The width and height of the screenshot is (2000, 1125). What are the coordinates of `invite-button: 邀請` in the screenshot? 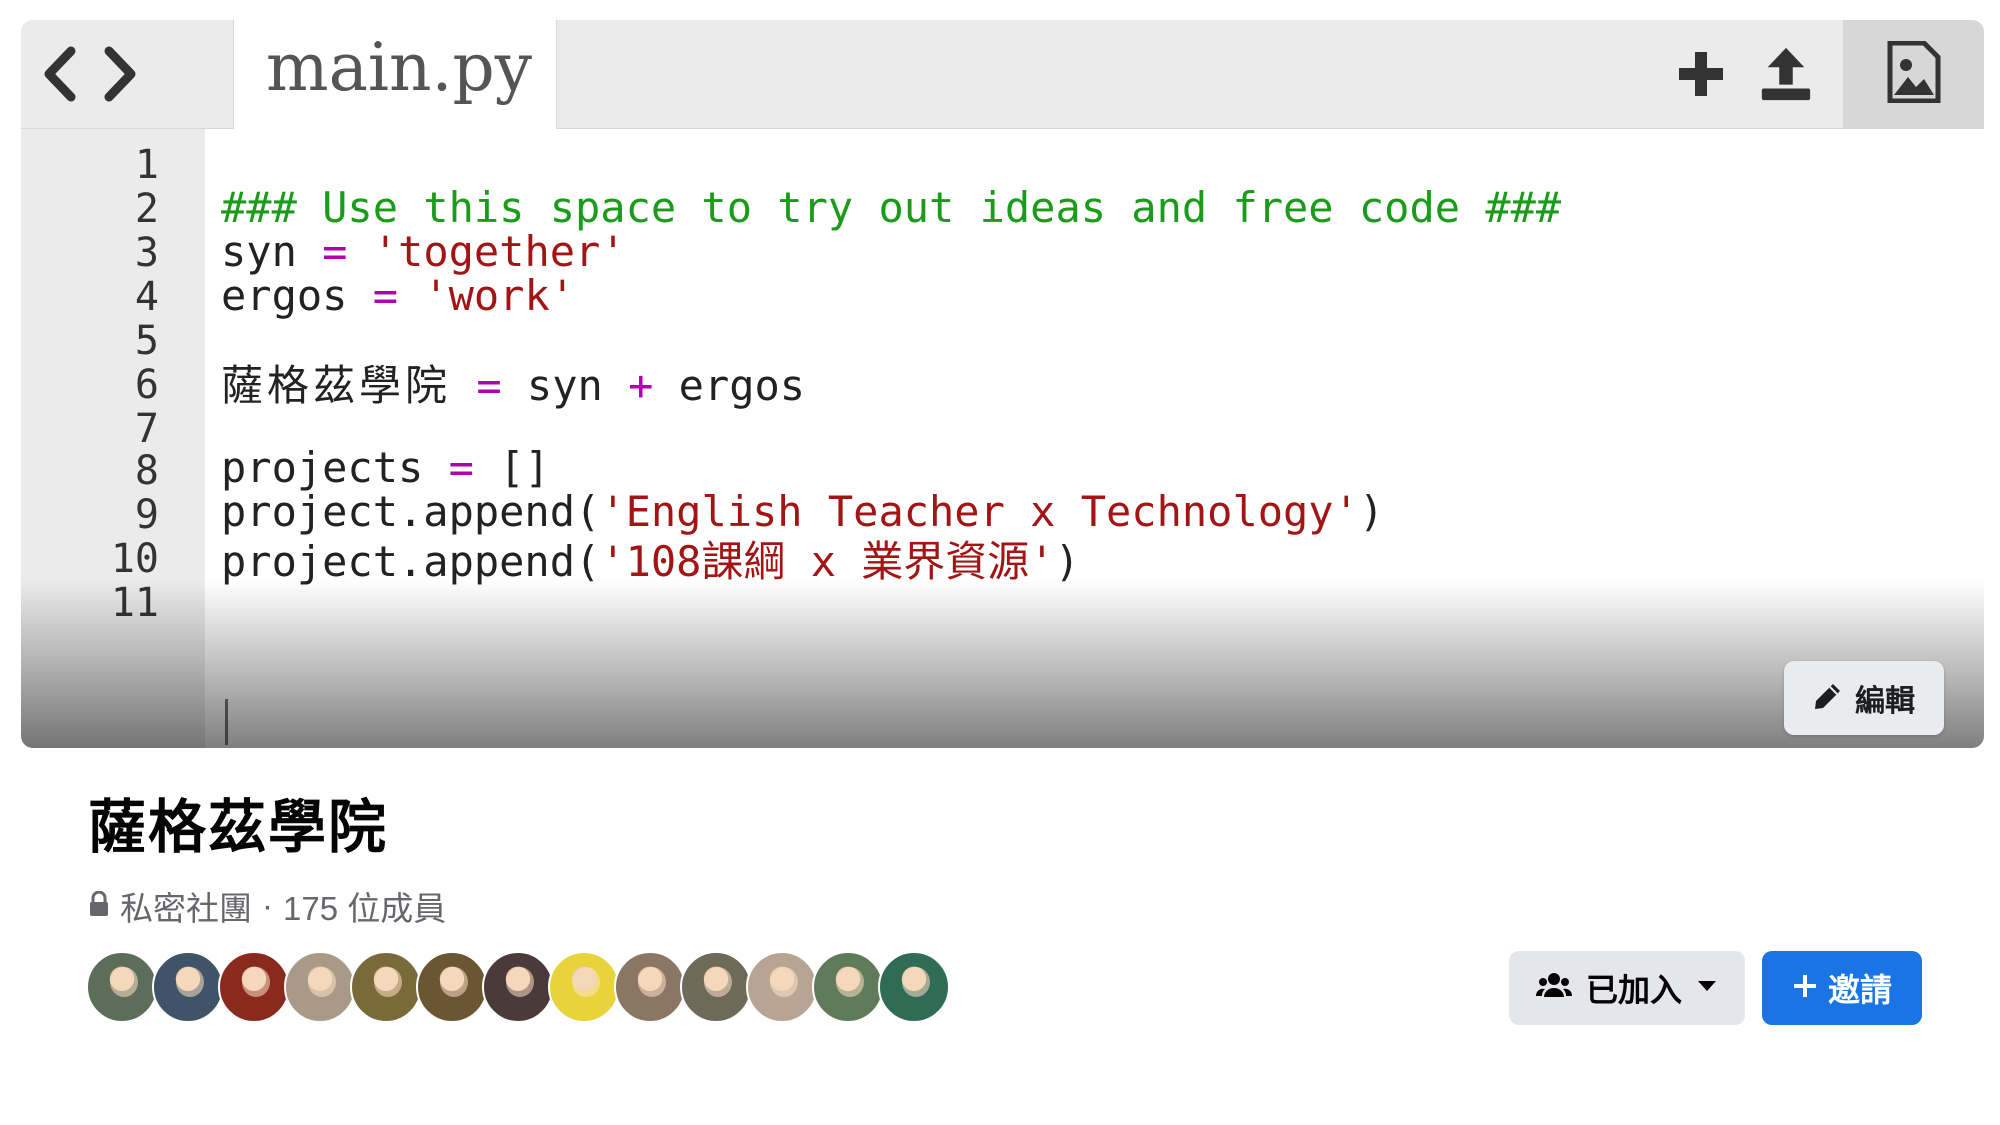 It's located at (1842, 988).